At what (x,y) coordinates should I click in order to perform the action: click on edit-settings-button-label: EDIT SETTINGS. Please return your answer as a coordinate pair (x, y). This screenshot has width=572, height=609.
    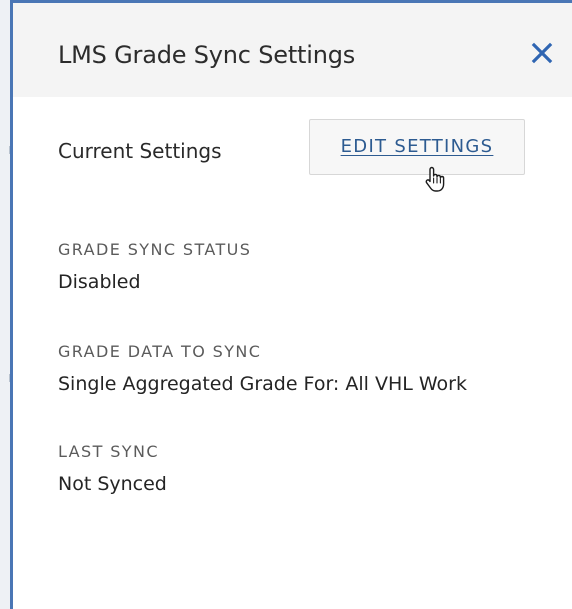
    Looking at the image, I should click on (417, 146).